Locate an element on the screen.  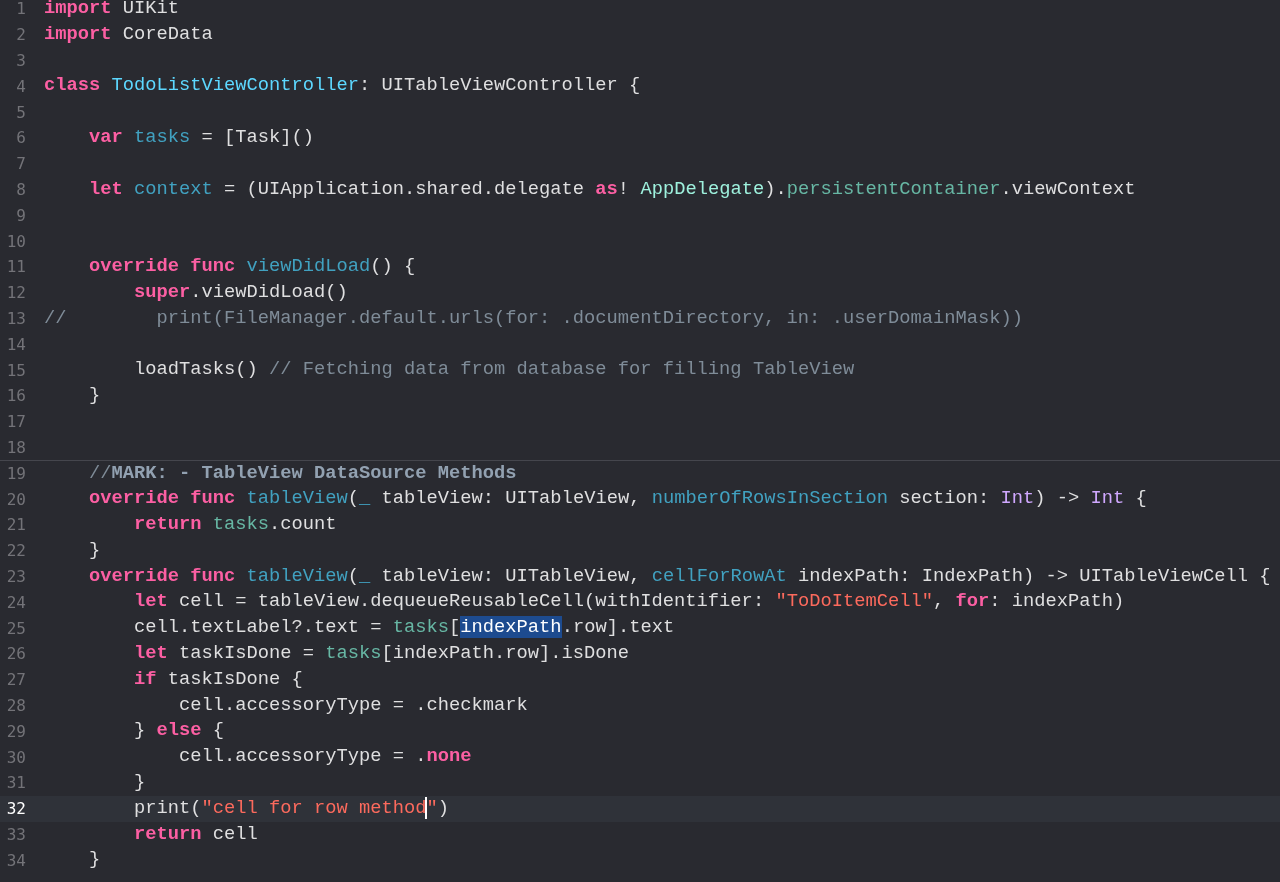
line-number: 22 is located at coordinates (15, 551).